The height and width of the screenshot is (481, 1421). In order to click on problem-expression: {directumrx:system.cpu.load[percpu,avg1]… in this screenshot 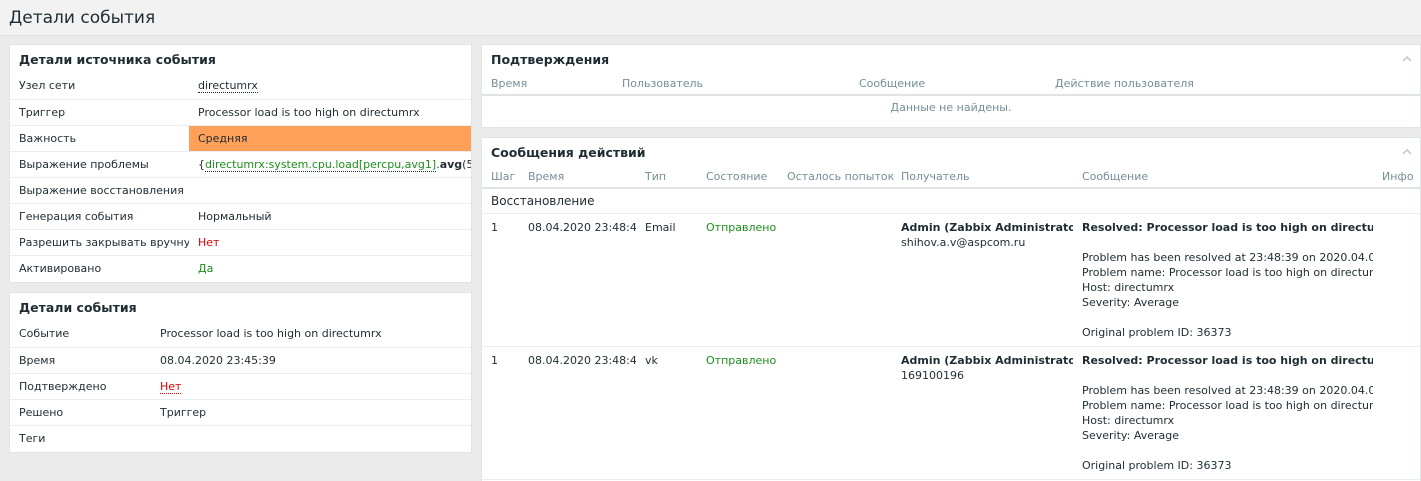, I will do `click(330, 163)`.